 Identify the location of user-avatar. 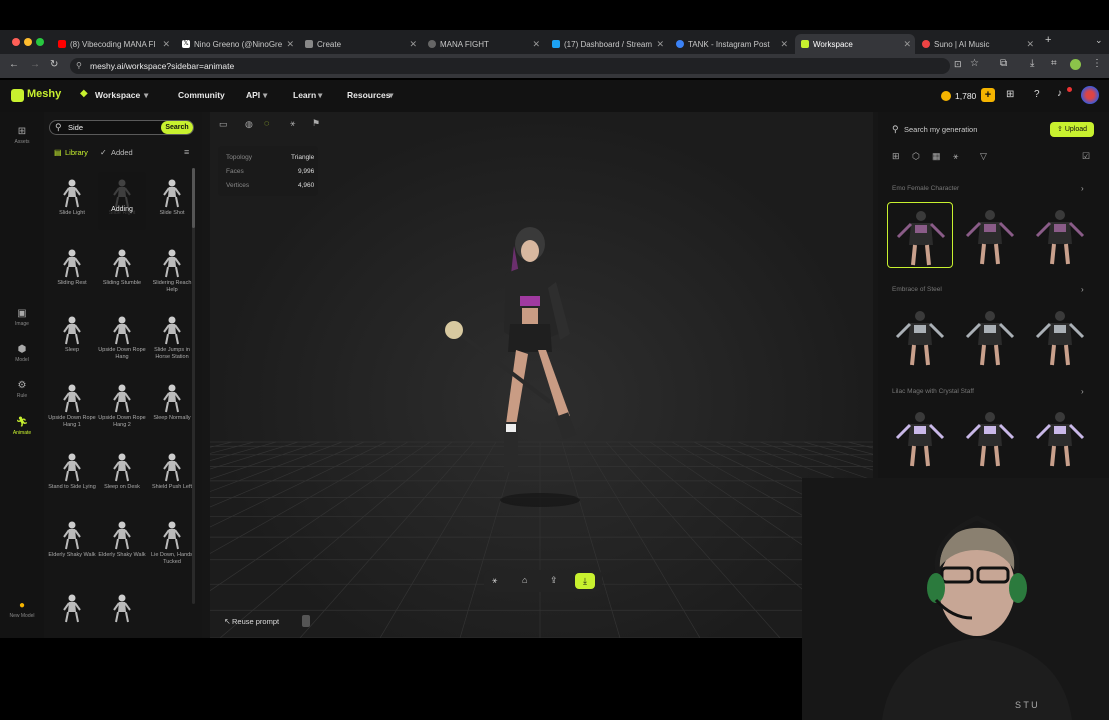
(1090, 95).